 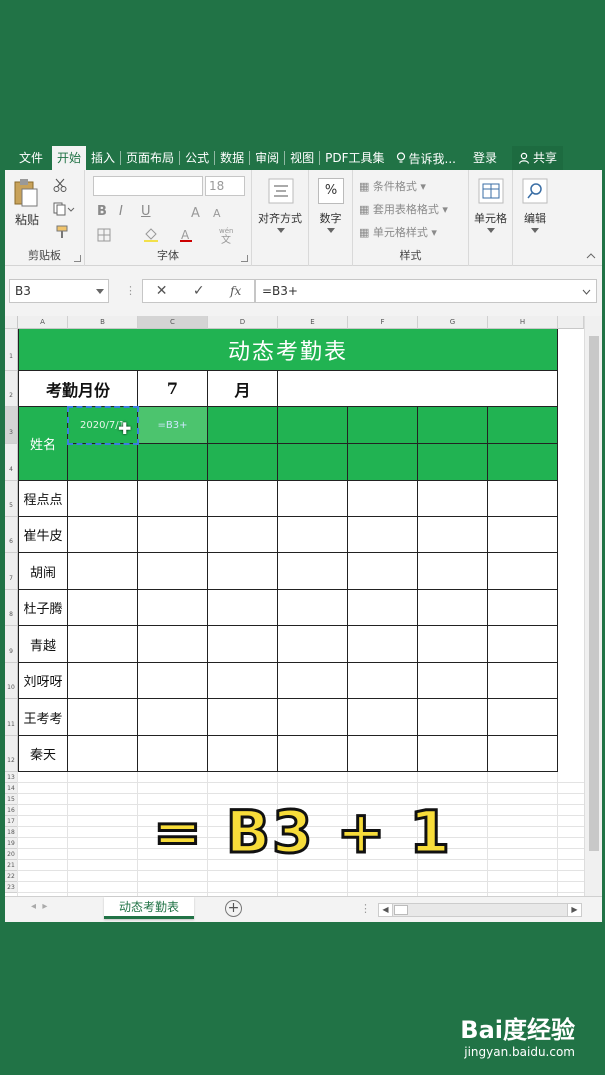 What do you see at coordinates (11, 499) in the screenshot?
I see `row-header: 5` at bounding box center [11, 499].